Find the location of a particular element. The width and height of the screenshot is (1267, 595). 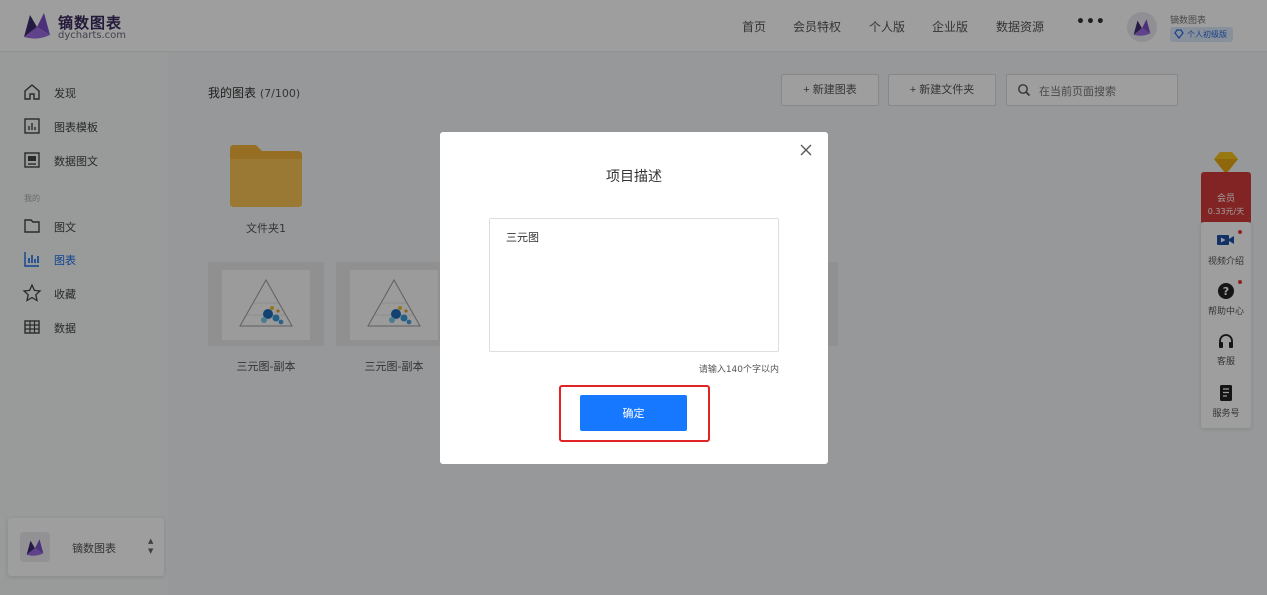

character-limit-hint: 请输入140个字以内 is located at coordinates (738, 370).